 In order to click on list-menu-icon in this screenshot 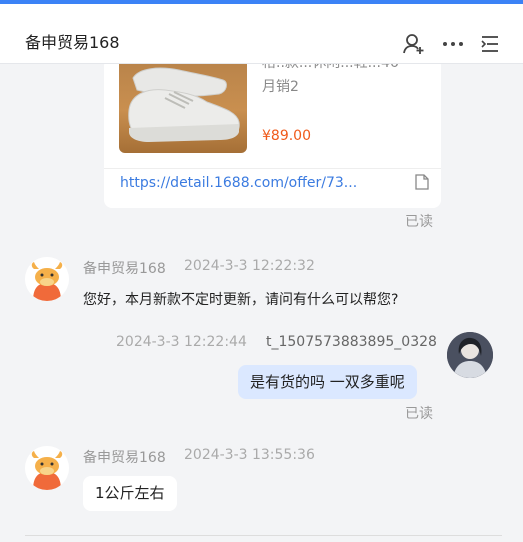, I will do `click(490, 44)`.